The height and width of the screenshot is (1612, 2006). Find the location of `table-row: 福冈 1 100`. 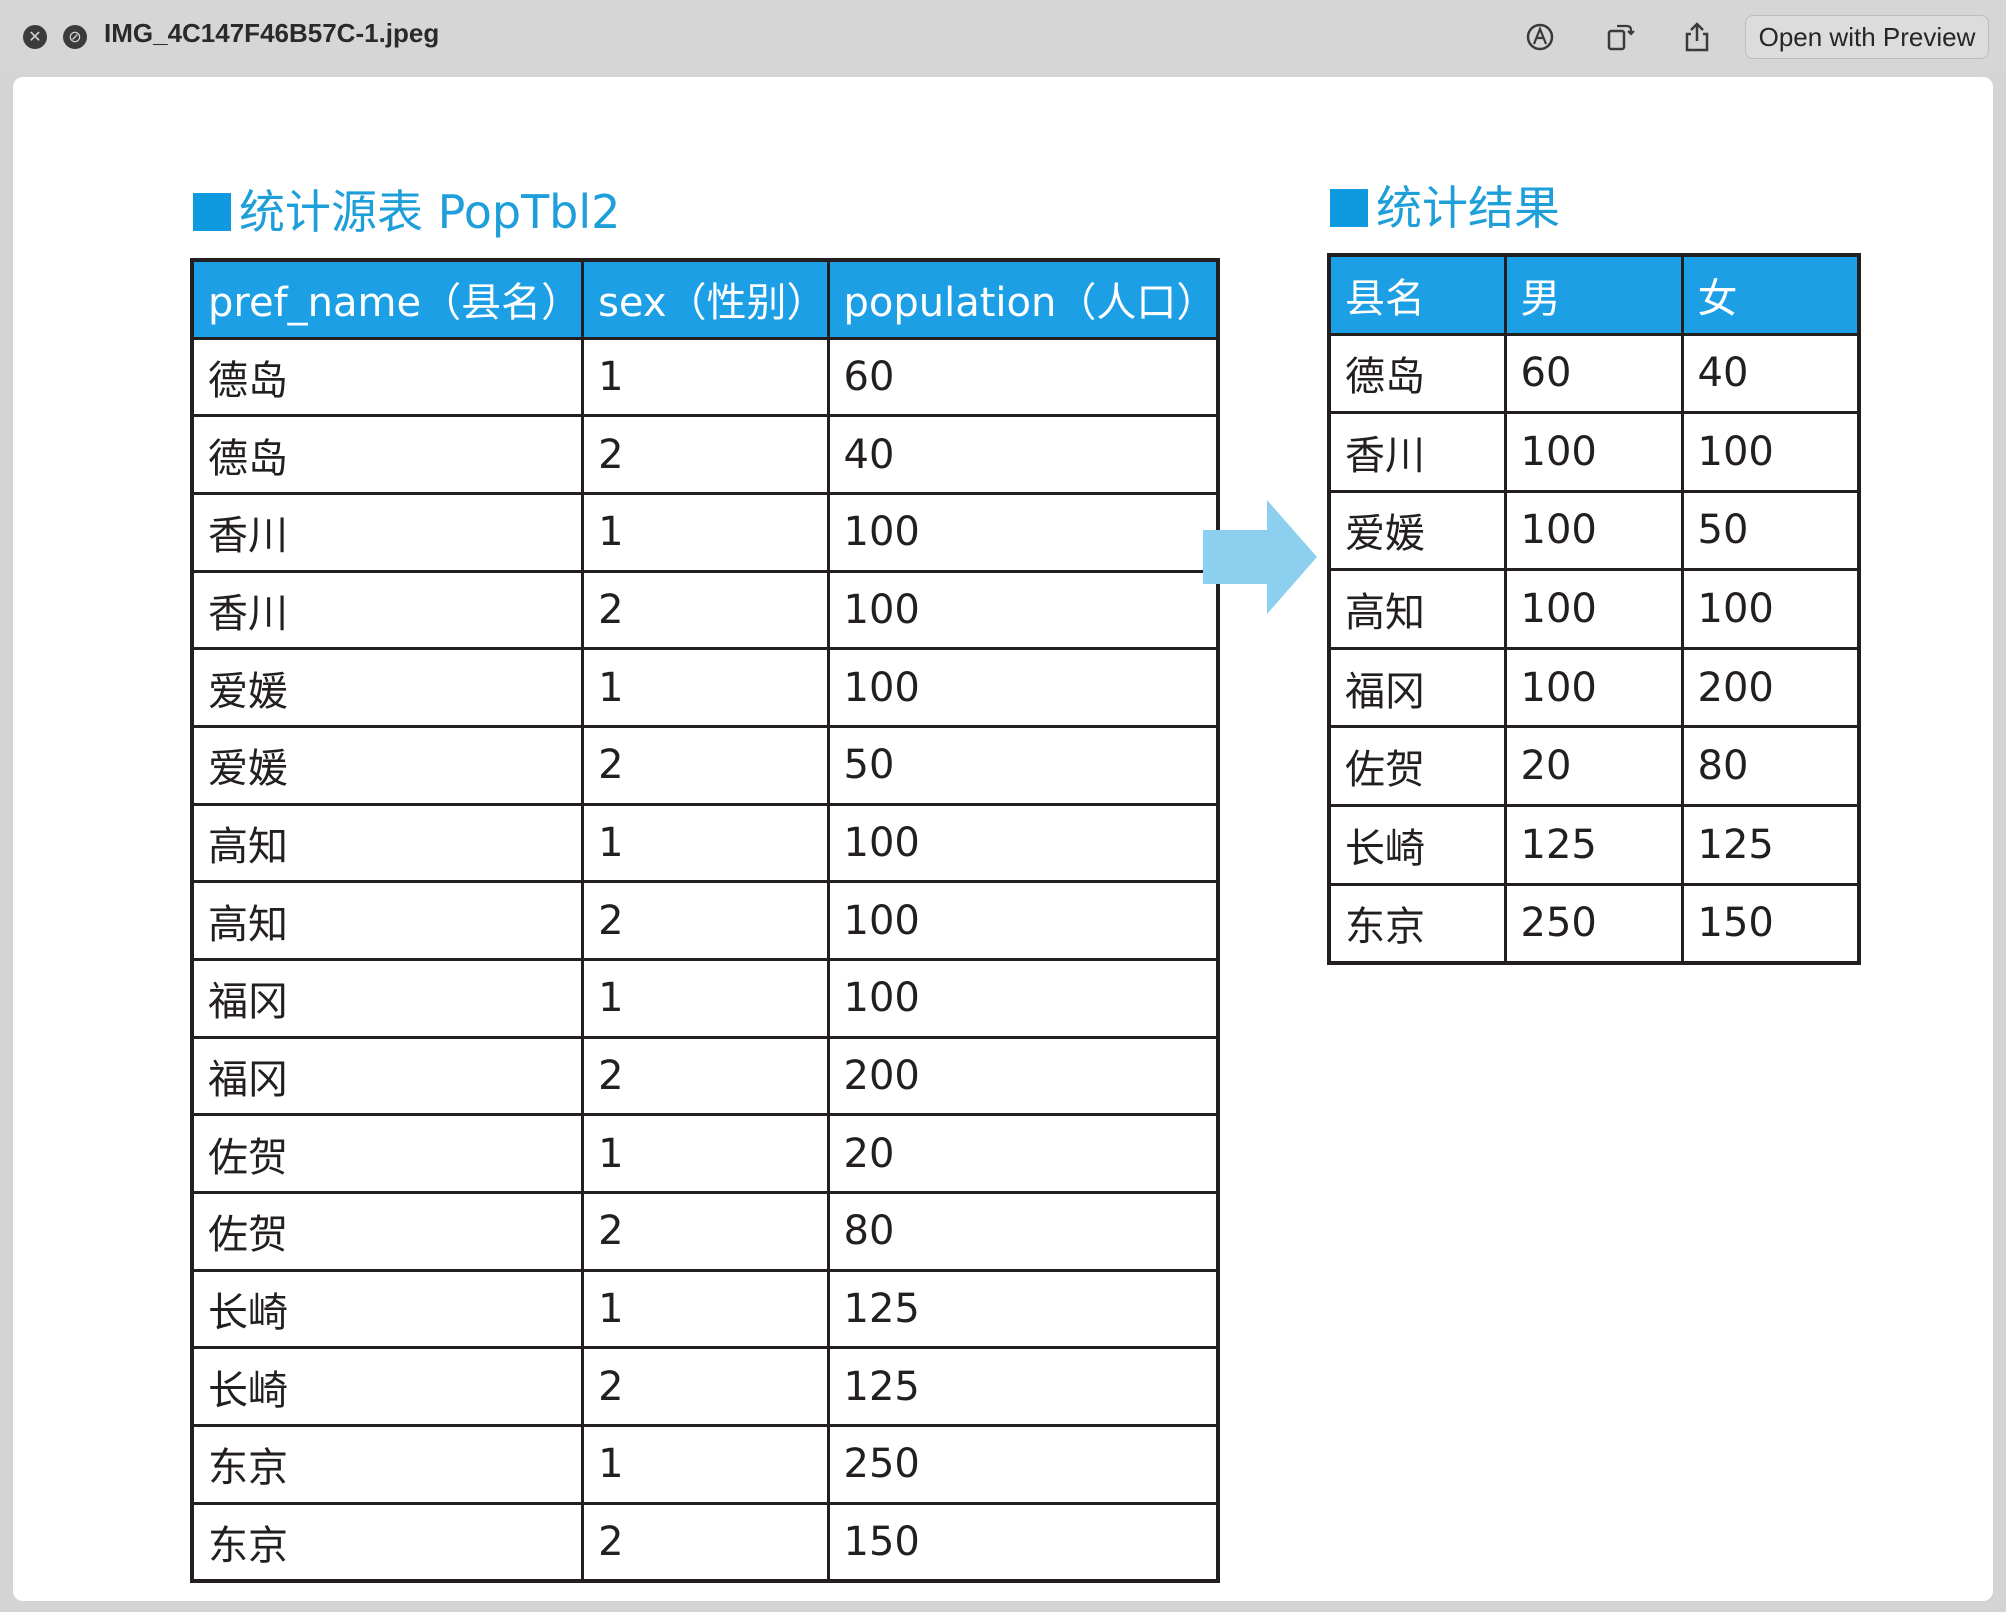

table-row: 福冈 1 100 is located at coordinates (705, 998).